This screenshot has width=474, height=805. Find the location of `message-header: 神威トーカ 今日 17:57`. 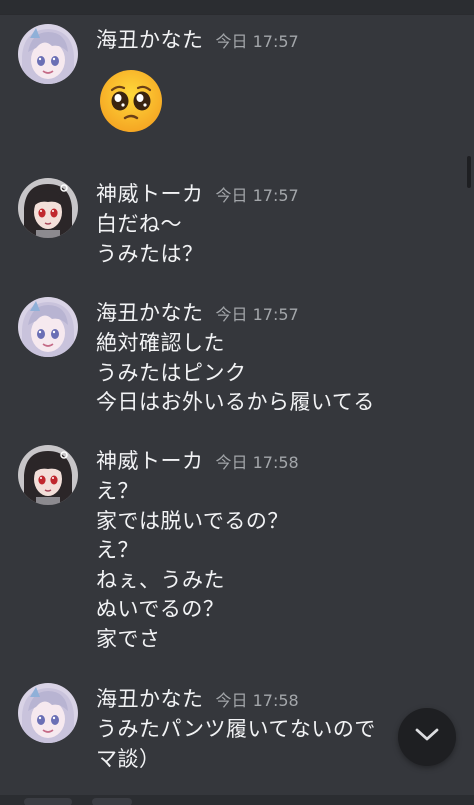

message-header: 神威トーカ 今日 17:57 is located at coordinates (197, 194).